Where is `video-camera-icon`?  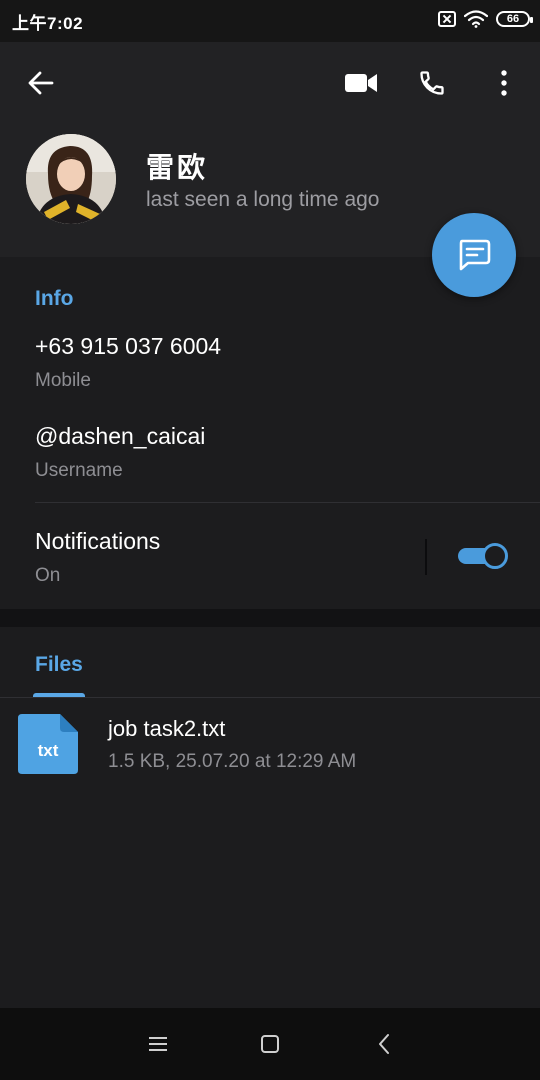 video-camera-icon is located at coordinates (361, 83).